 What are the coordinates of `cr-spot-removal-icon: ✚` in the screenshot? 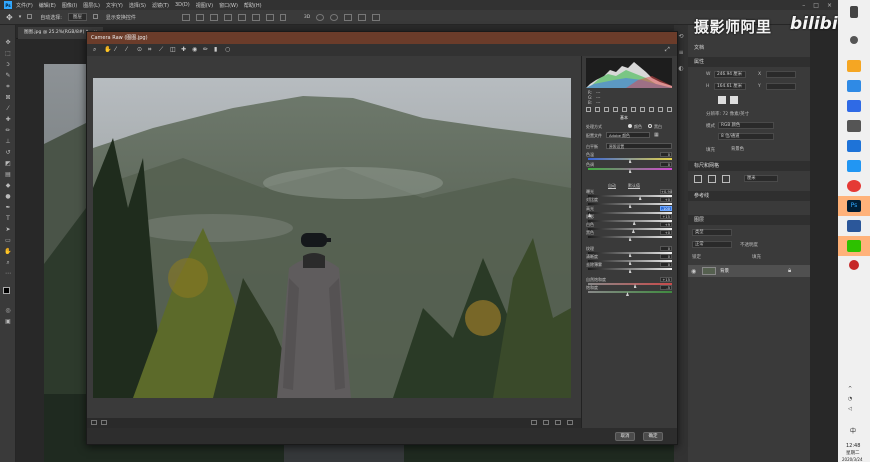 It's located at (184, 50).